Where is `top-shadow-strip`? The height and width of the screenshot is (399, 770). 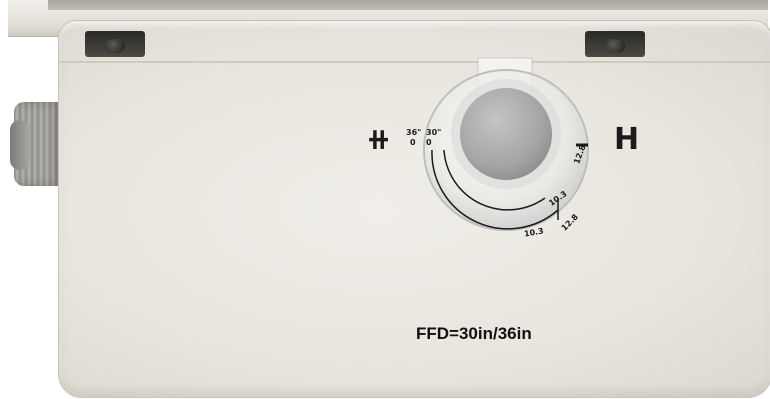 top-shadow-strip is located at coordinates (408, 5).